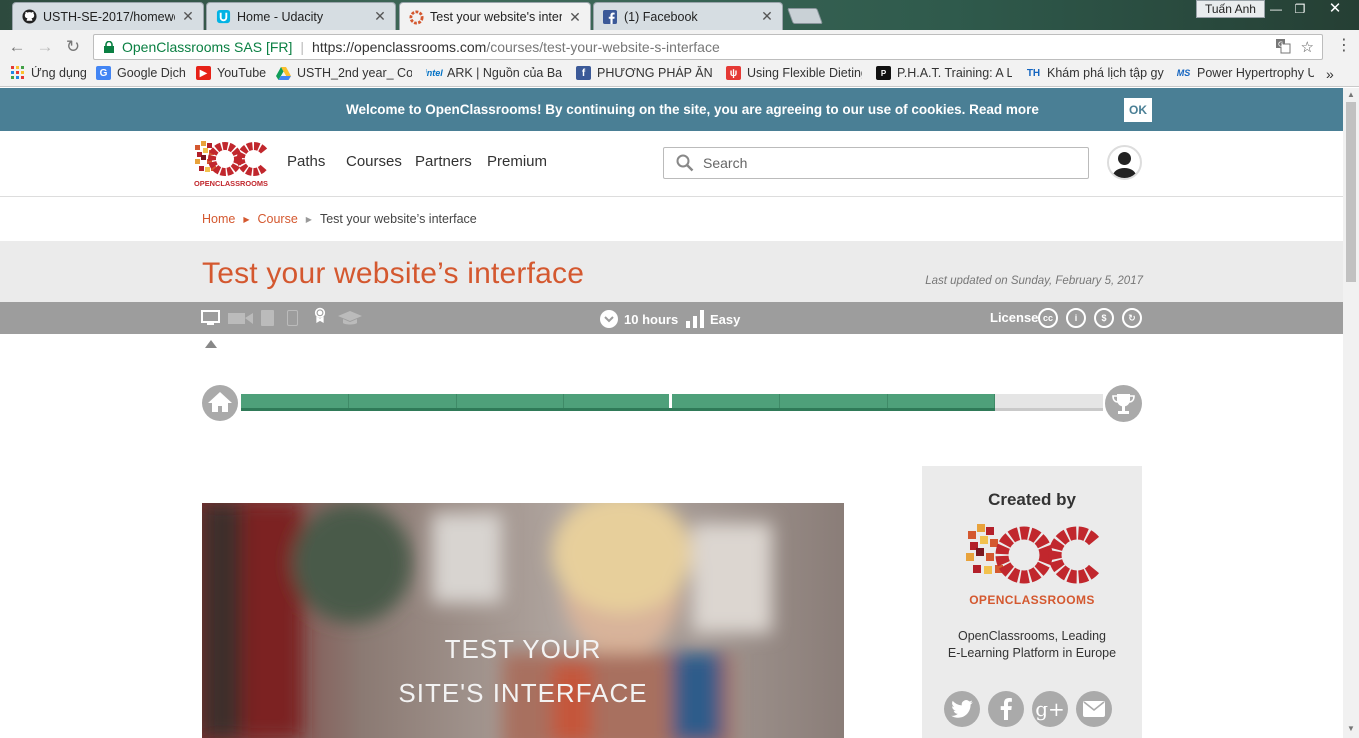  I want to click on bookmark-phuong-phap: f PHƯƠNG PHÁP ĂN K, so click(644, 73).